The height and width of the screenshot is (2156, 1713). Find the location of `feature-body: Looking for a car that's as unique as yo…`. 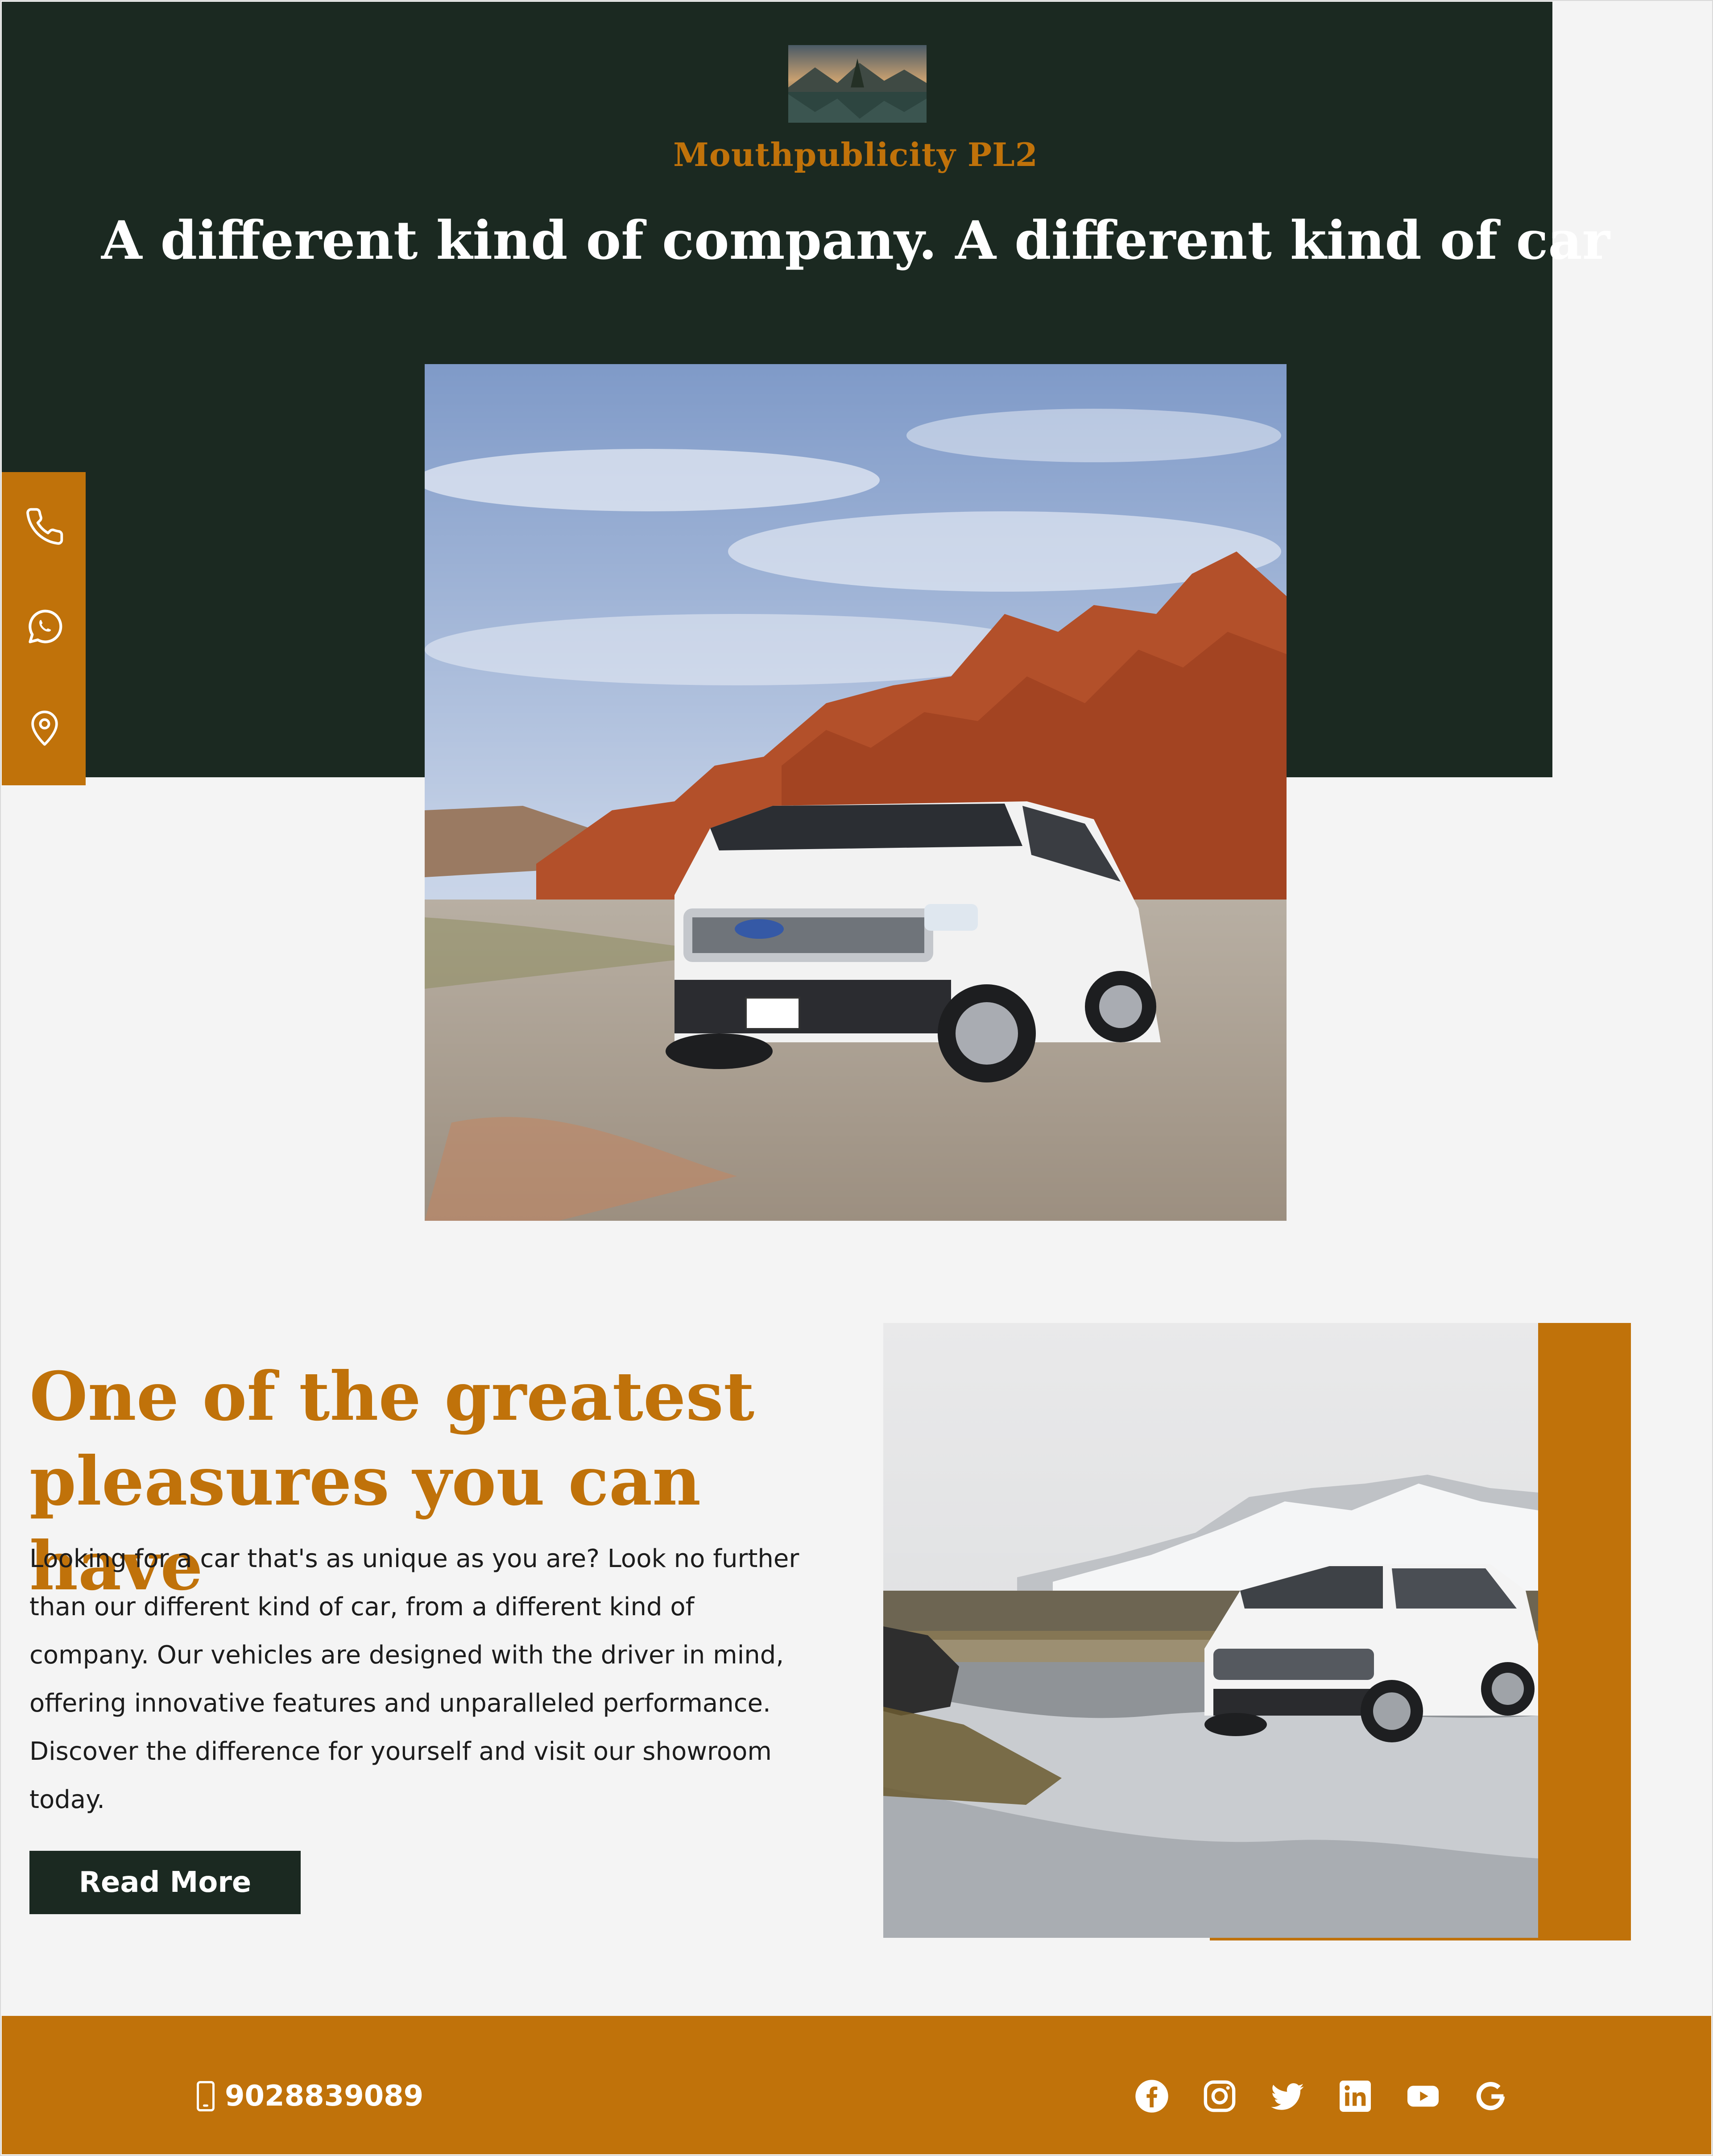

feature-body: Looking for a car that's as unique as yo… is located at coordinates (430, 1679).